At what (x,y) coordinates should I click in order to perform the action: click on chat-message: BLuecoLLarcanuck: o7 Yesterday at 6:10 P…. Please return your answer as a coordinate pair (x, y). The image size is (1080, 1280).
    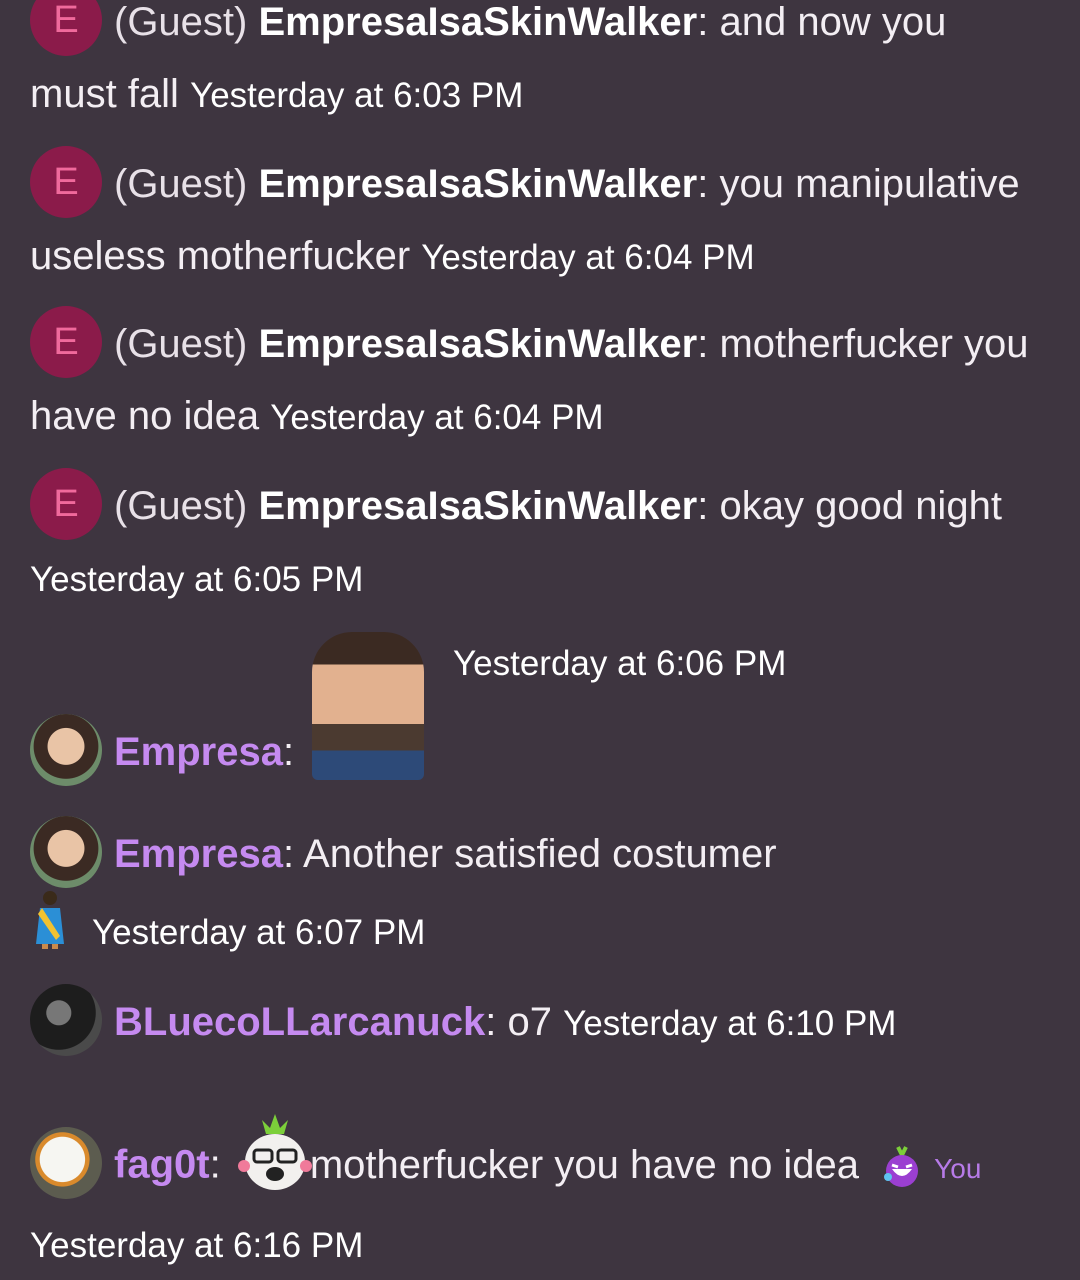
    Looking at the image, I should click on (545, 1022).